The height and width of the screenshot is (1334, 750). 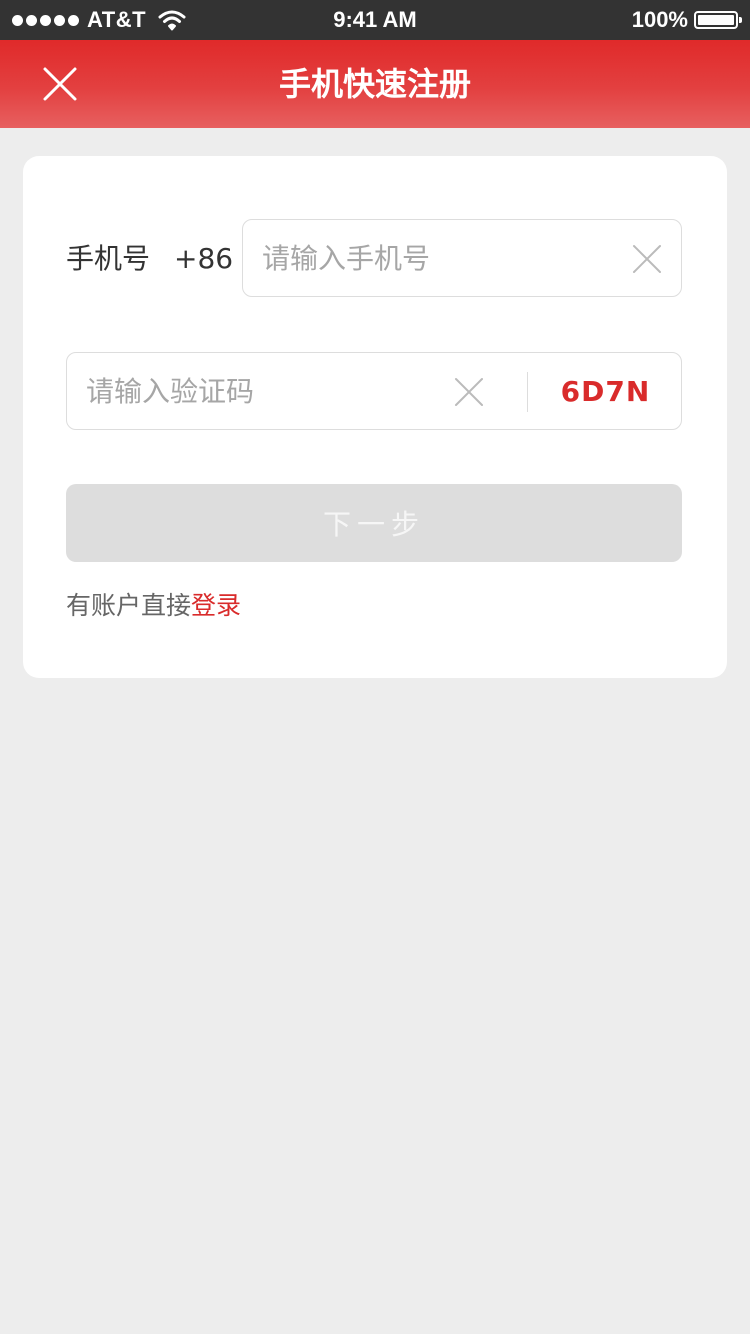 I want to click on login-link: 登录, so click(x=216, y=605).